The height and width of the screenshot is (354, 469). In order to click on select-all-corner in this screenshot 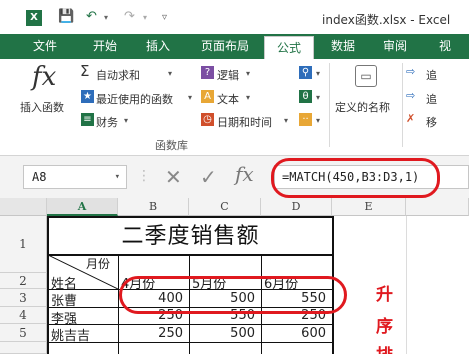, I will do `click(23, 207)`.